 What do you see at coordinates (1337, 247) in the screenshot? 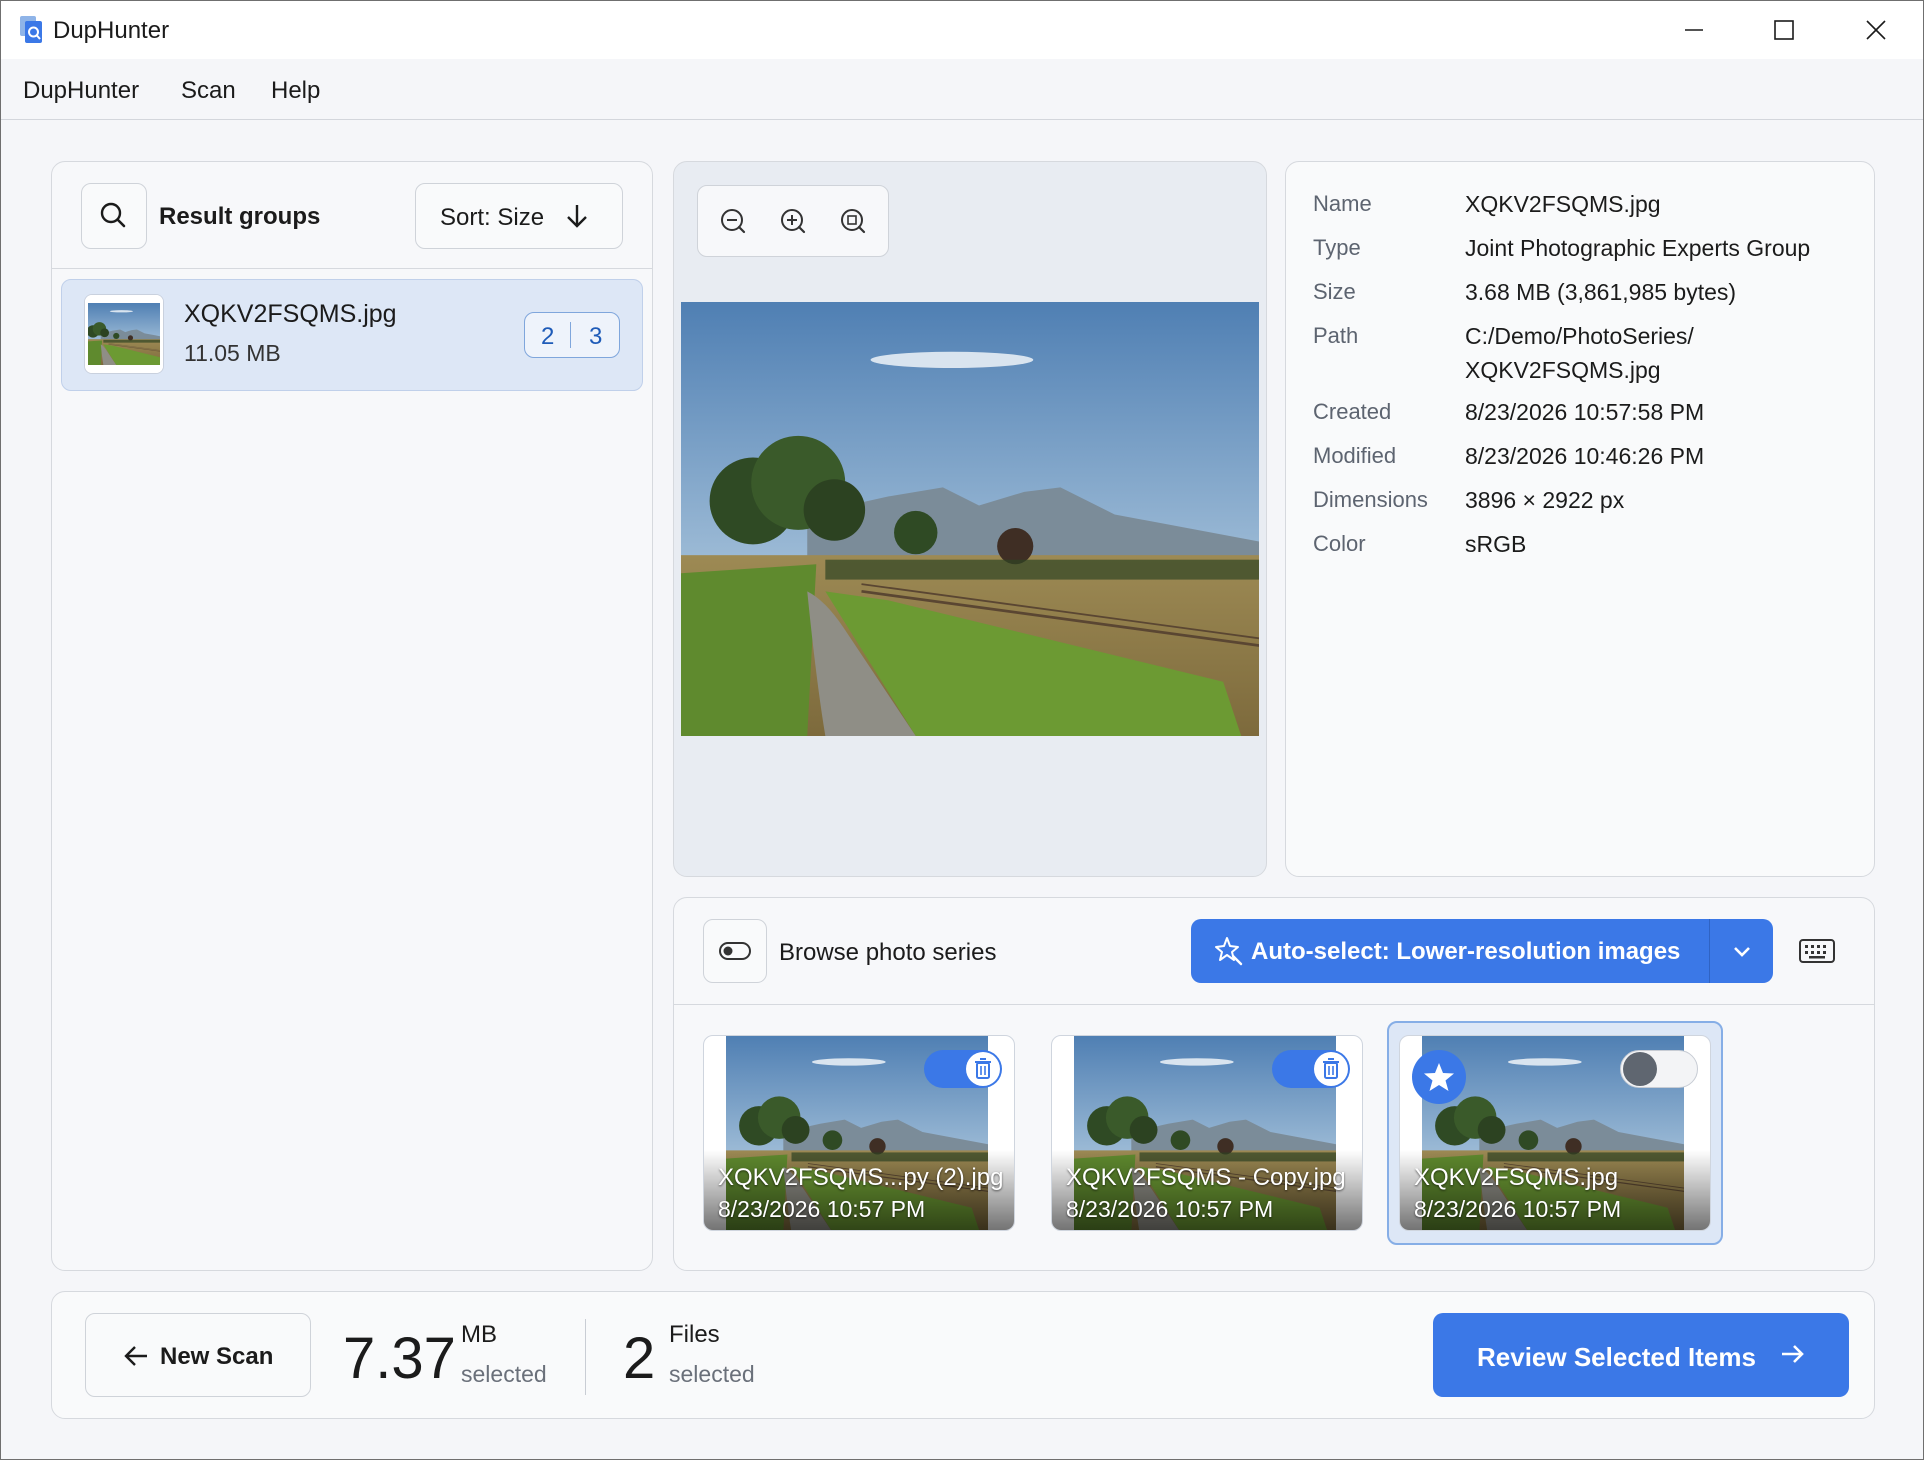
I see `prop-label-type: Type` at bounding box center [1337, 247].